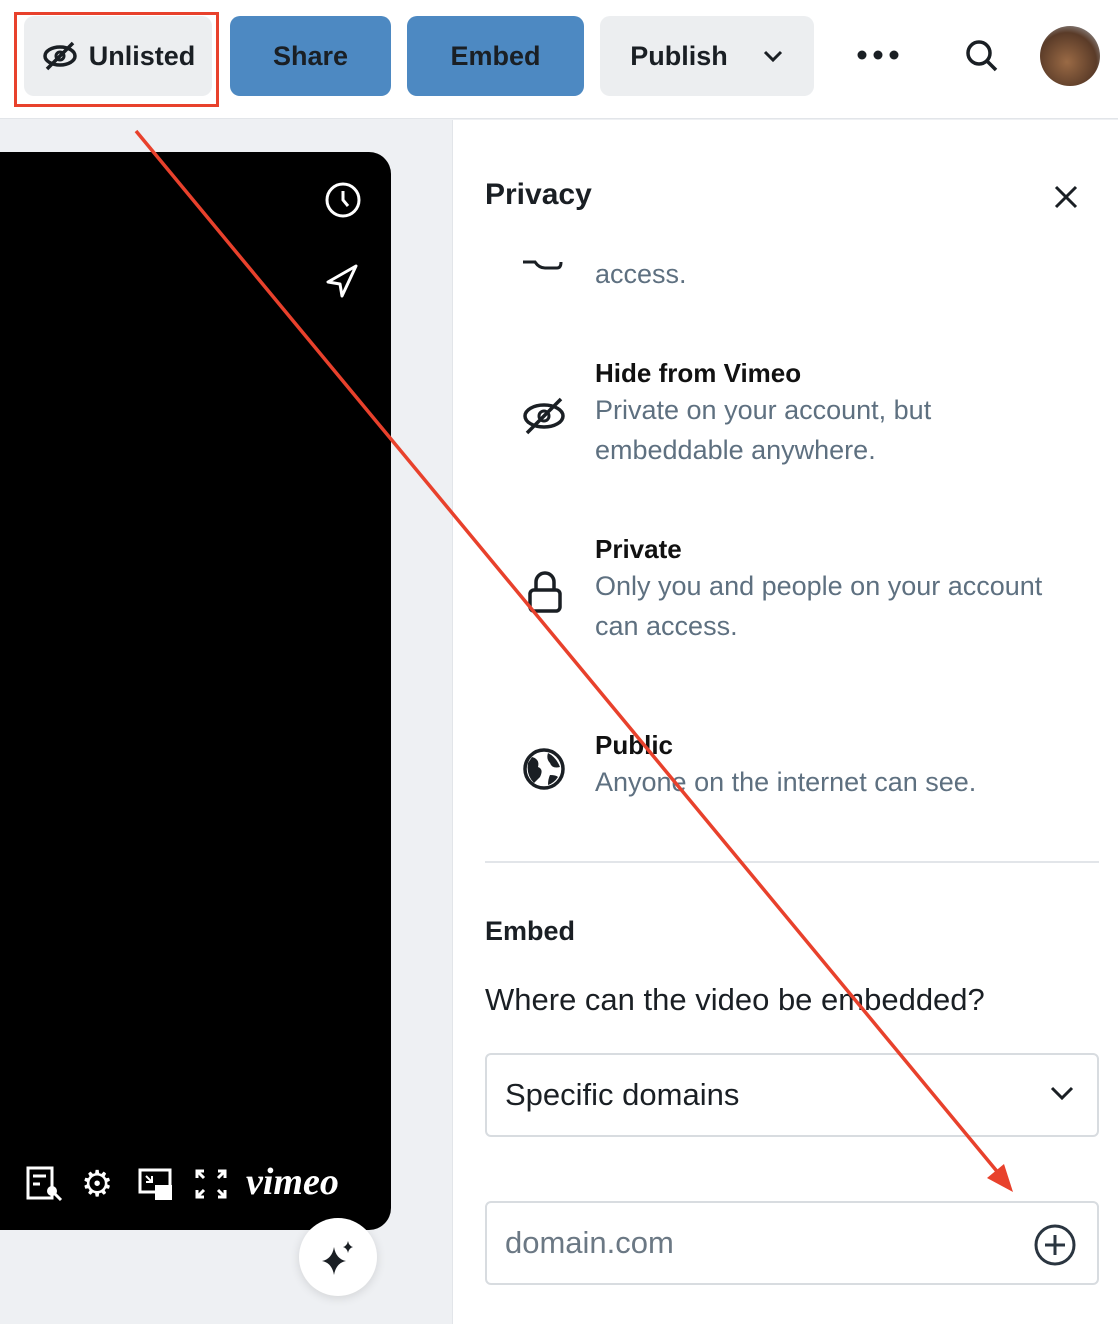 This screenshot has width=1118, height=1324. I want to click on unlisted-button: Unlisted, so click(118, 56).